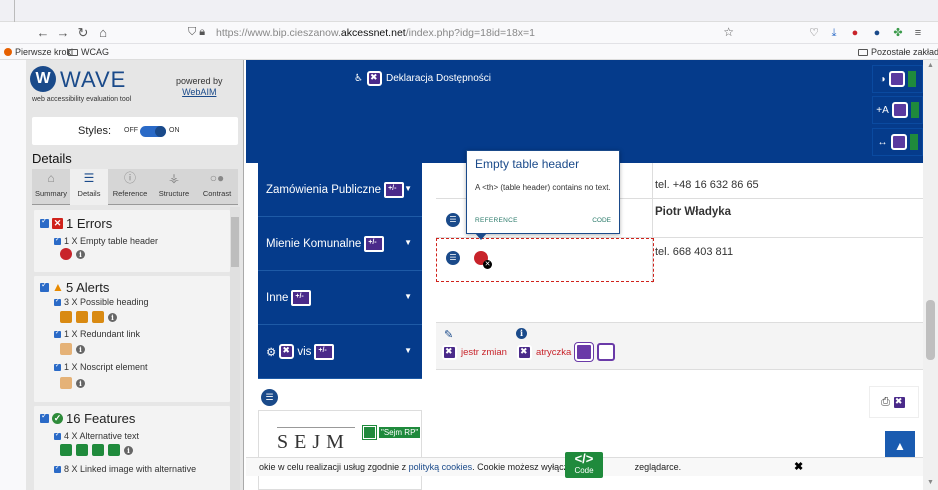 Image resolution: width=938 pixels, height=490 pixels. Describe the element at coordinates (898, 52) in the screenshot. I see `other-bookmarks: Pozostałe zakładki` at that location.